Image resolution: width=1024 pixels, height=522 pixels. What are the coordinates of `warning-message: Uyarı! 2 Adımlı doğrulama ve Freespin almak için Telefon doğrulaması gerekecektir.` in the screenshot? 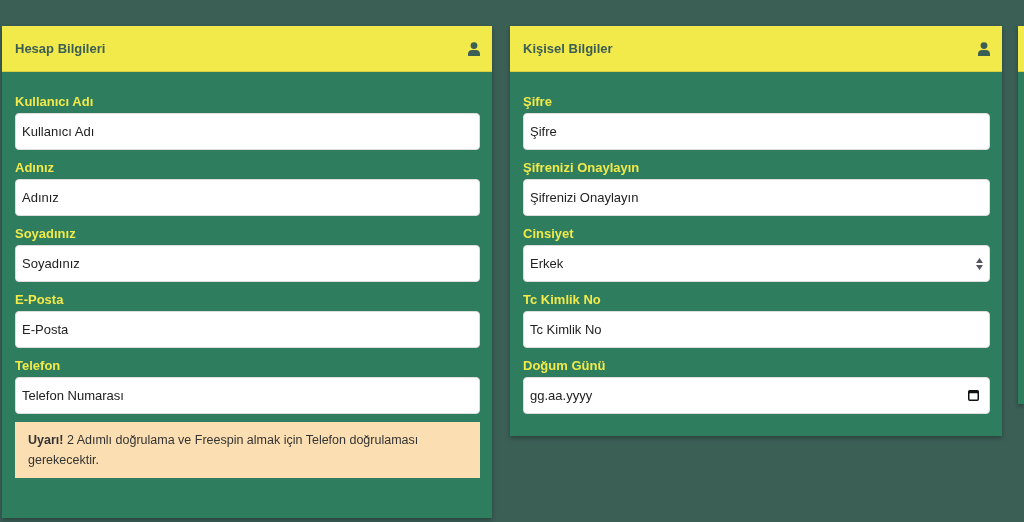 It's located at (247, 450).